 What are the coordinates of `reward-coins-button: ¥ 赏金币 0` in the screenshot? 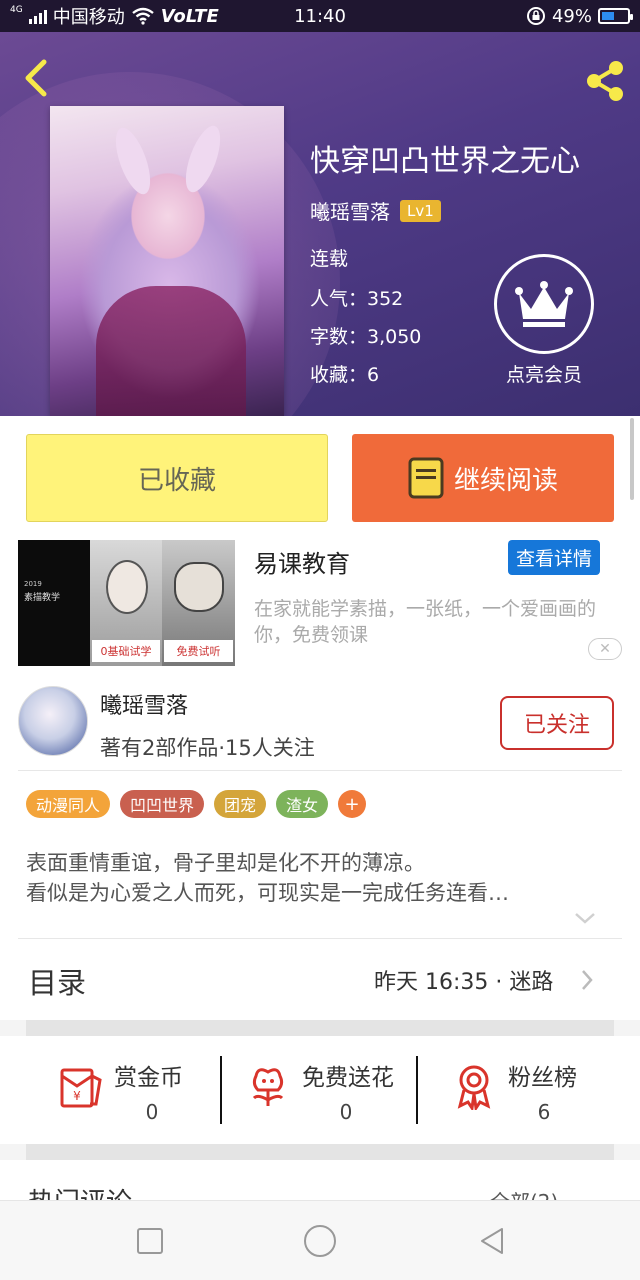 It's located at (154, 1092).